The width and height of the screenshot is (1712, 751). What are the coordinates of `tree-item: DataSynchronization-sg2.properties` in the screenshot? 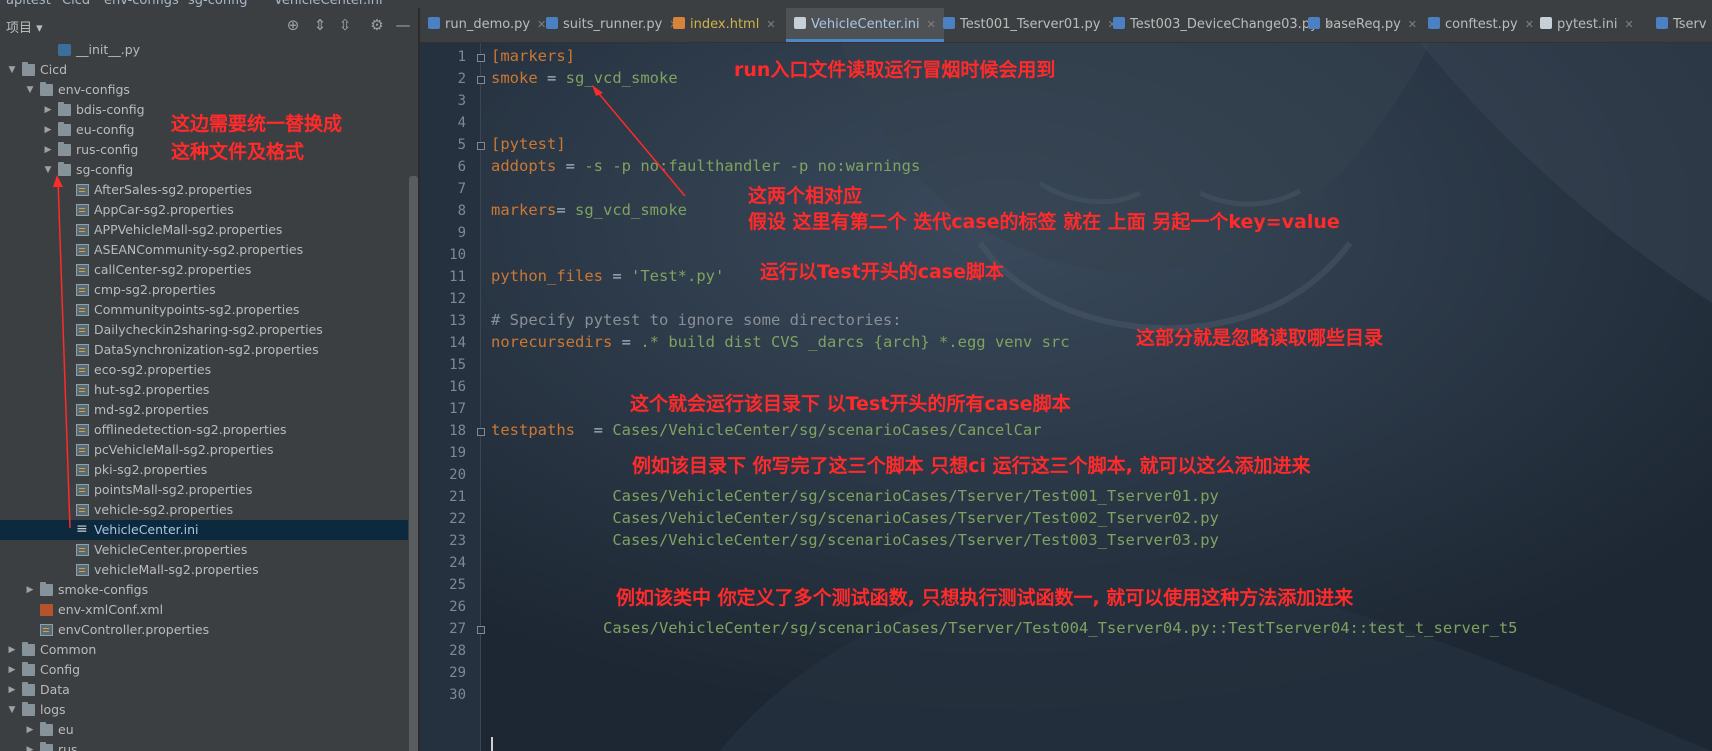 It's located at (204, 350).